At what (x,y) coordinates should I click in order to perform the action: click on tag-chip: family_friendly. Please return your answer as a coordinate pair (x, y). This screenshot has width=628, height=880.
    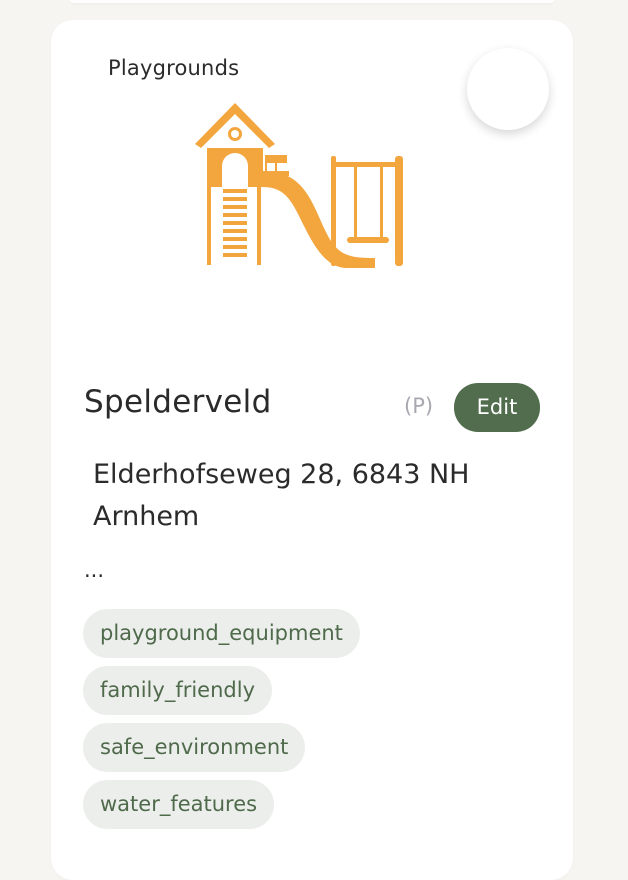
    Looking at the image, I should click on (177, 690).